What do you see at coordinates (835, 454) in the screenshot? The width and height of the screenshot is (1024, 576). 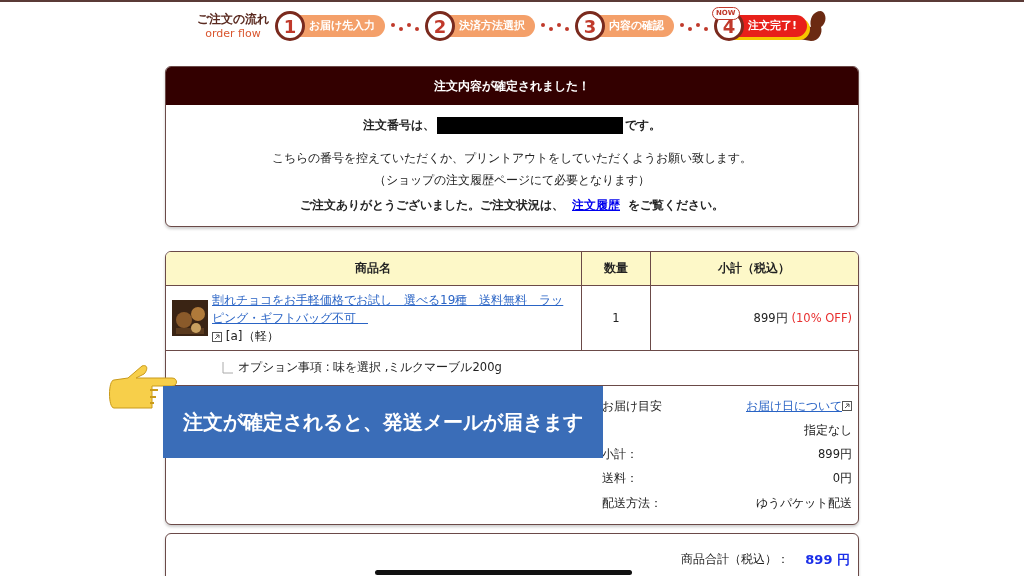 I see `delivery-value: 899円` at bounding box center [835, 454].